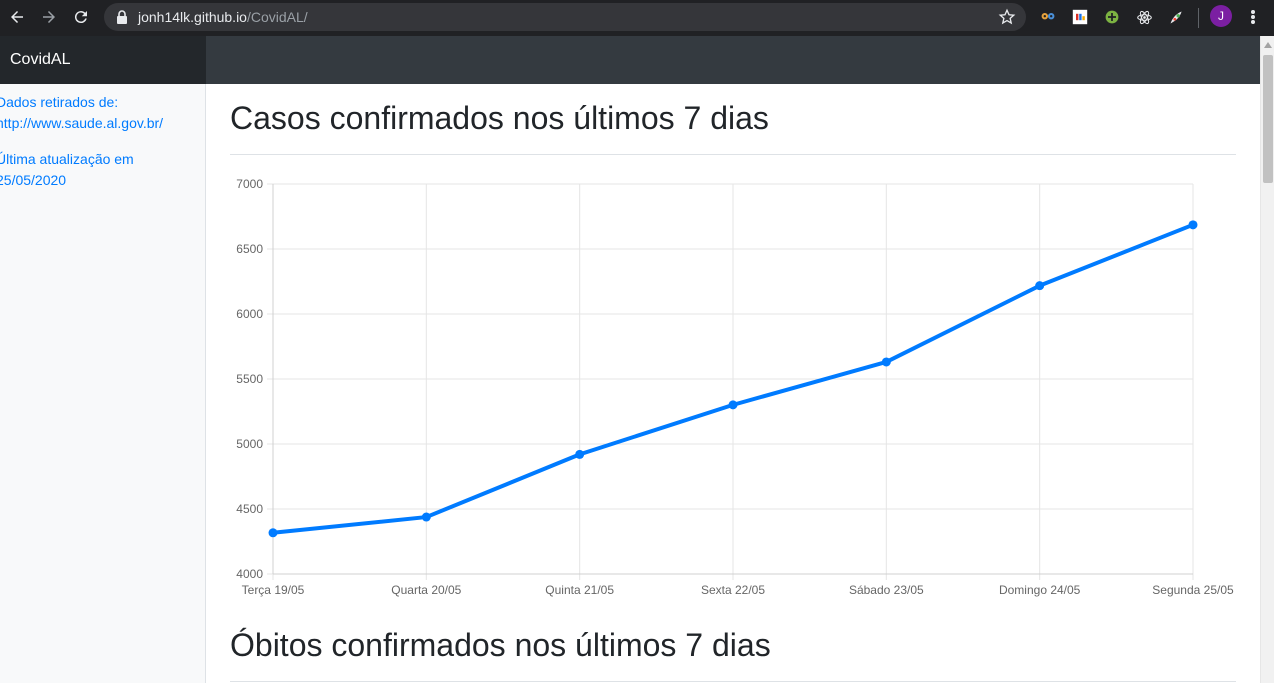 Image resolution: width=1274 pixels, height=683 pixels. Describe the element at coordinates (1268, 45) in the screenshot. I see `scroll-up-arrow-icon` at that location.